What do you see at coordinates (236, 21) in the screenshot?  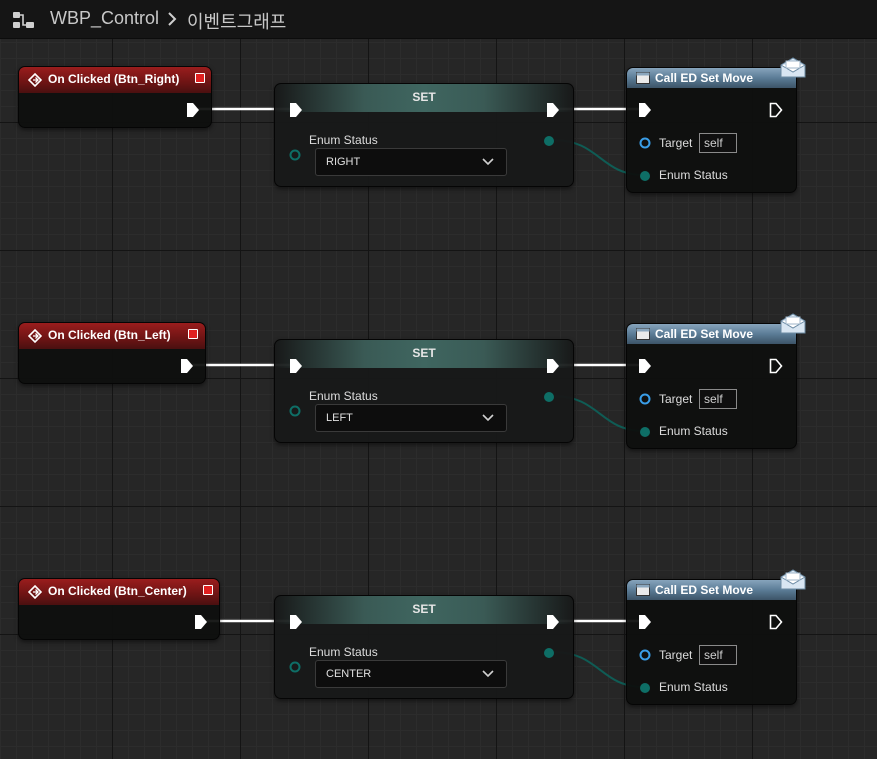 I see `graph-name: 이벤트그래프` at bounding box center [236, 21].